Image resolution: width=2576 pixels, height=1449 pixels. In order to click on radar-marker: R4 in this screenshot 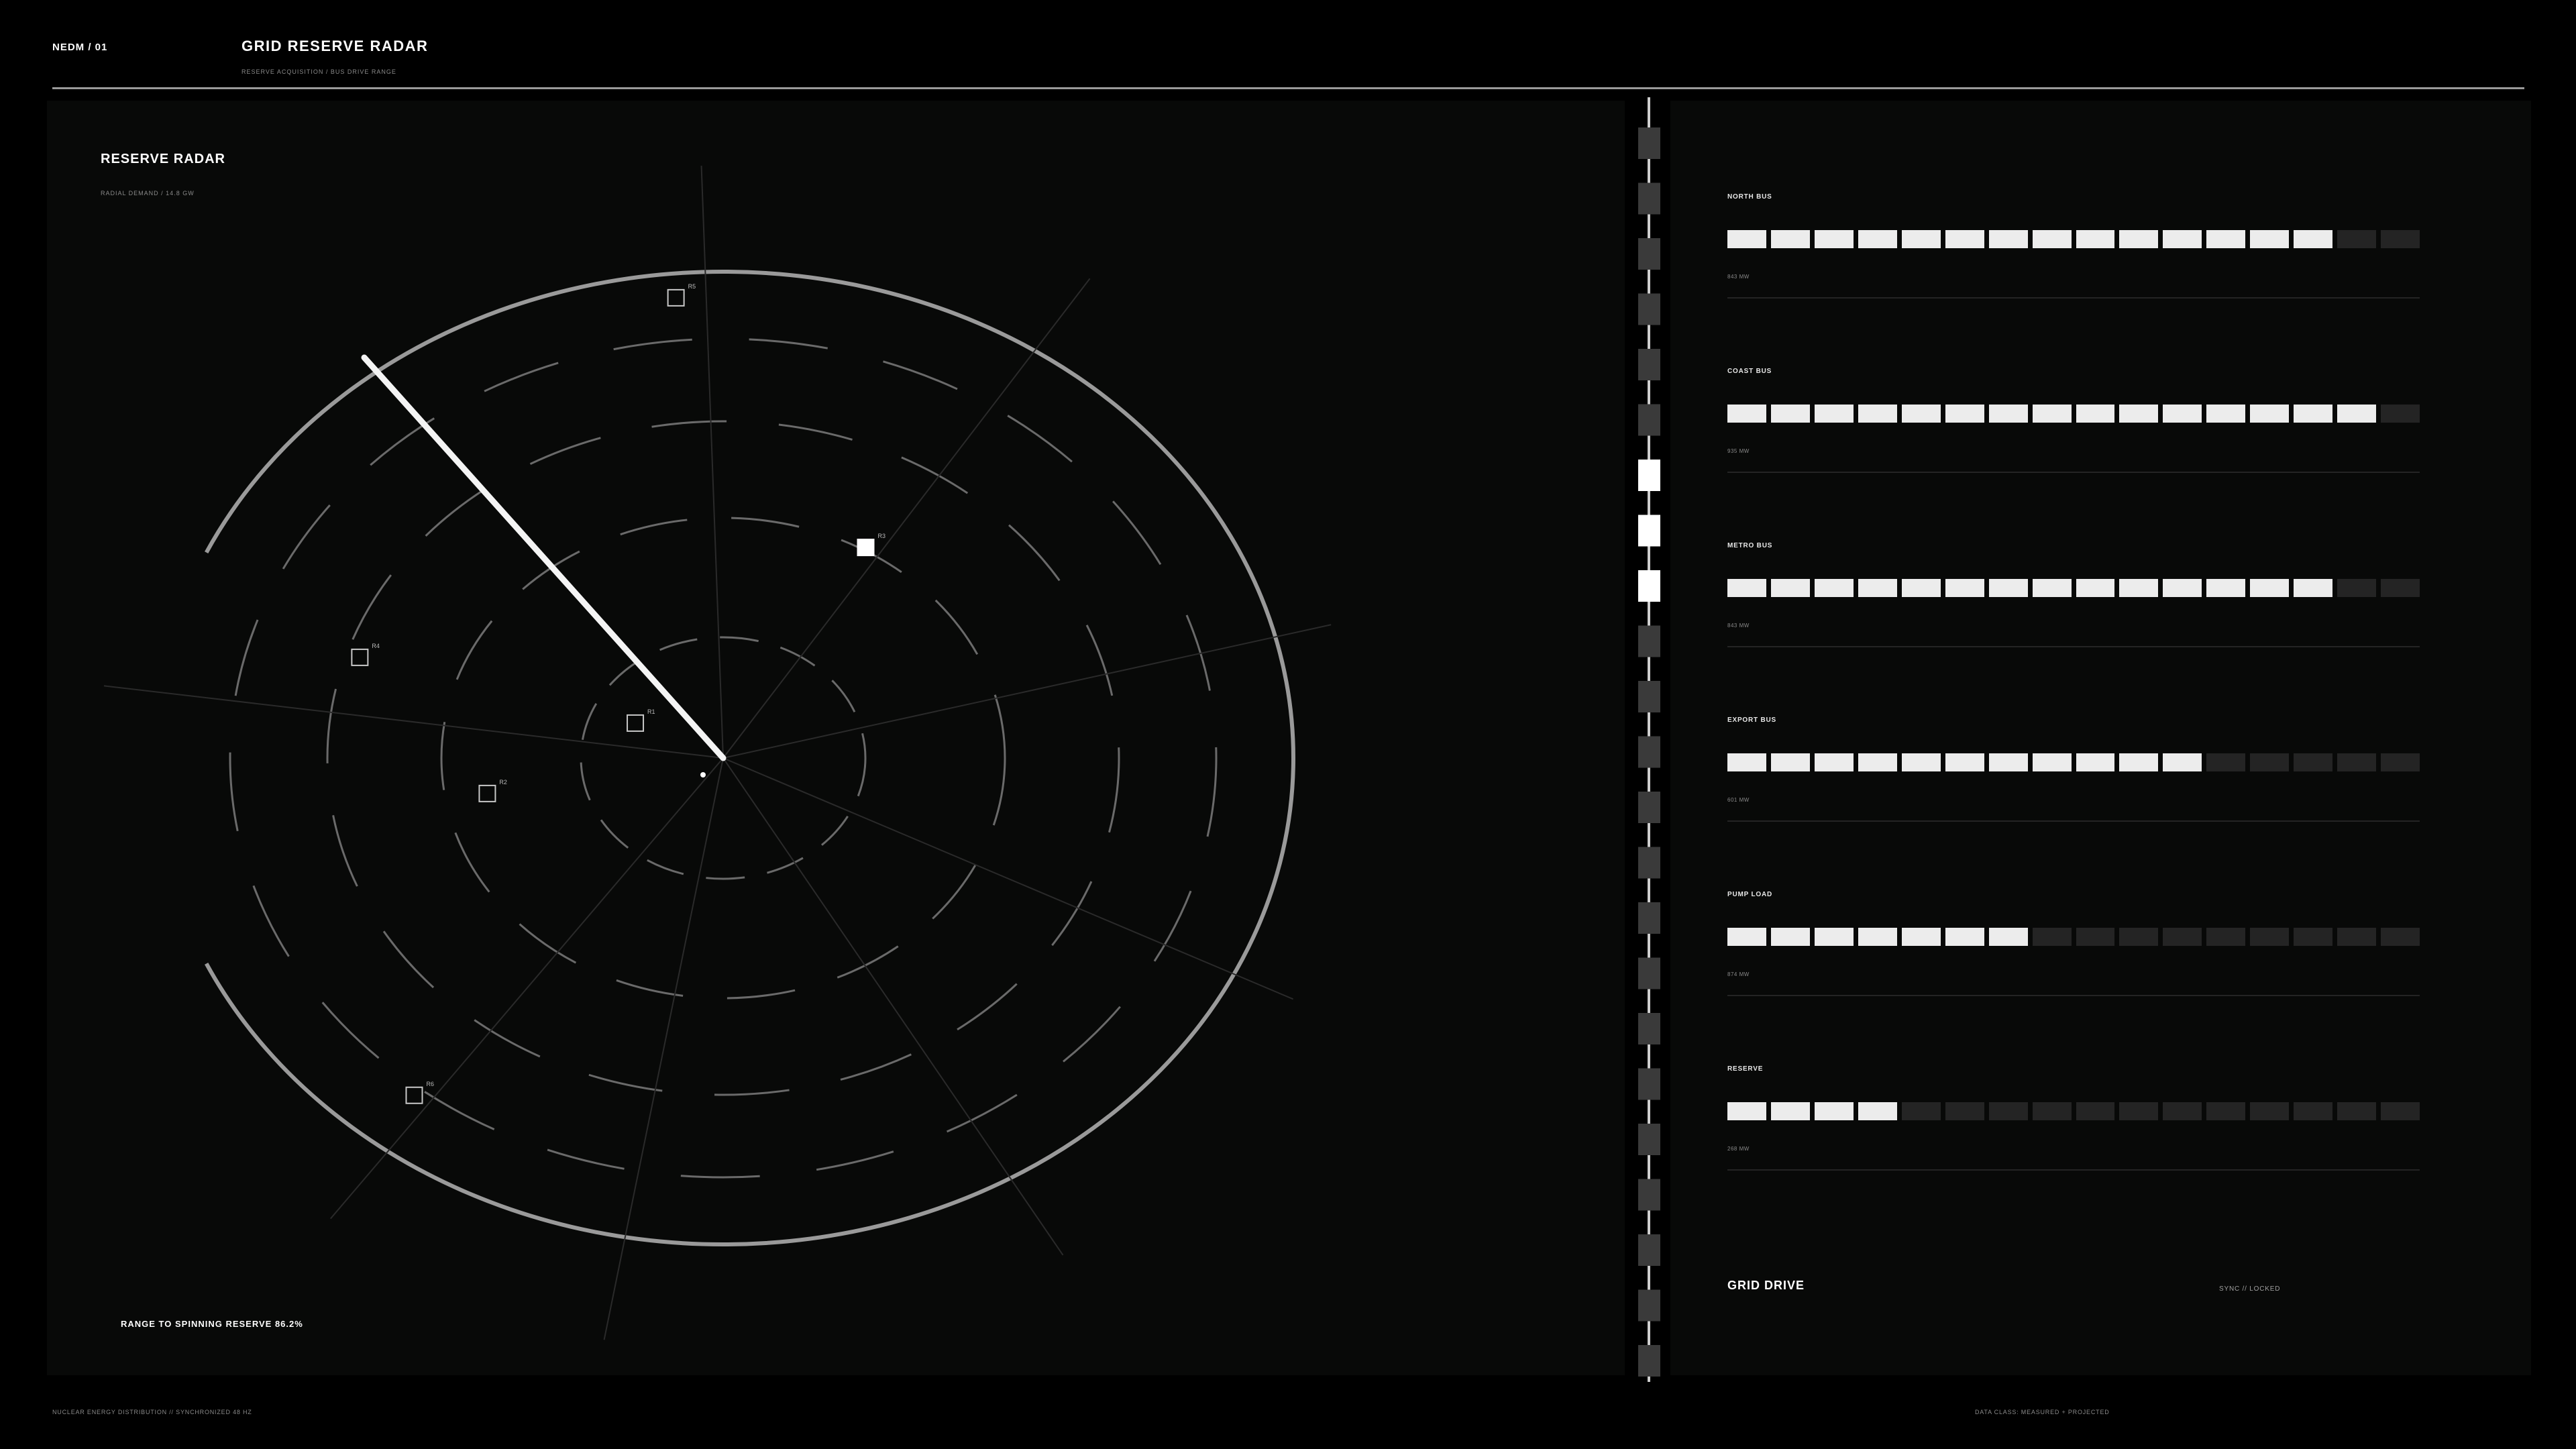, I will do `click(365, 654)`.